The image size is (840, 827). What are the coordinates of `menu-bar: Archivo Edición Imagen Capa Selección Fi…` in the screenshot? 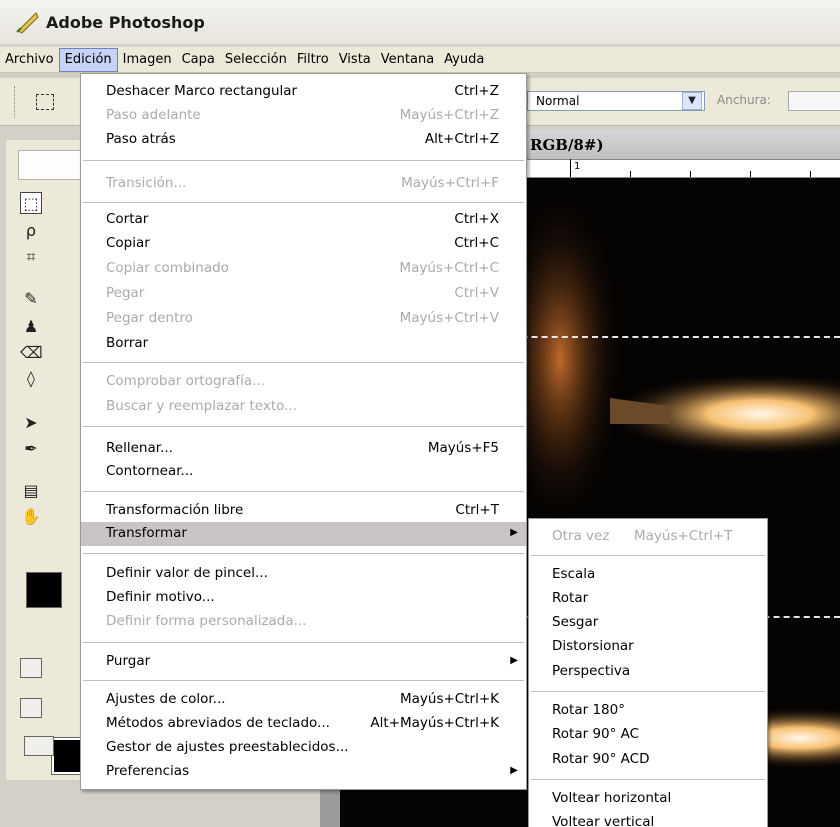 It's located at (420, 60).